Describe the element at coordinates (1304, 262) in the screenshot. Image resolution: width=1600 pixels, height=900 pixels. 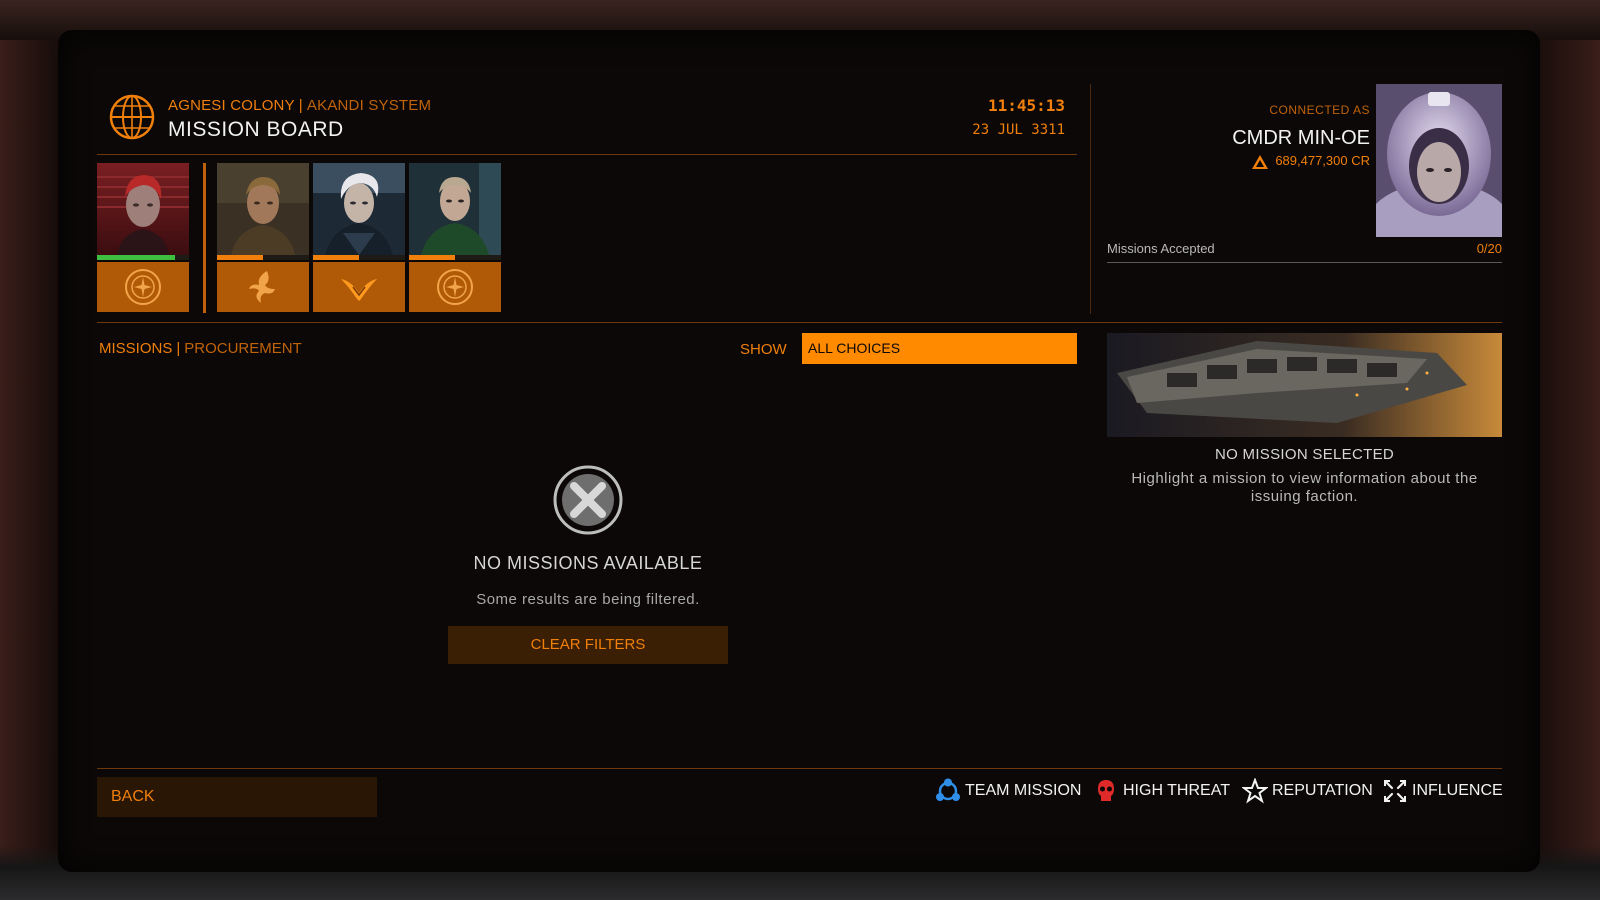
I see `missions-accepted-divider` at that location.